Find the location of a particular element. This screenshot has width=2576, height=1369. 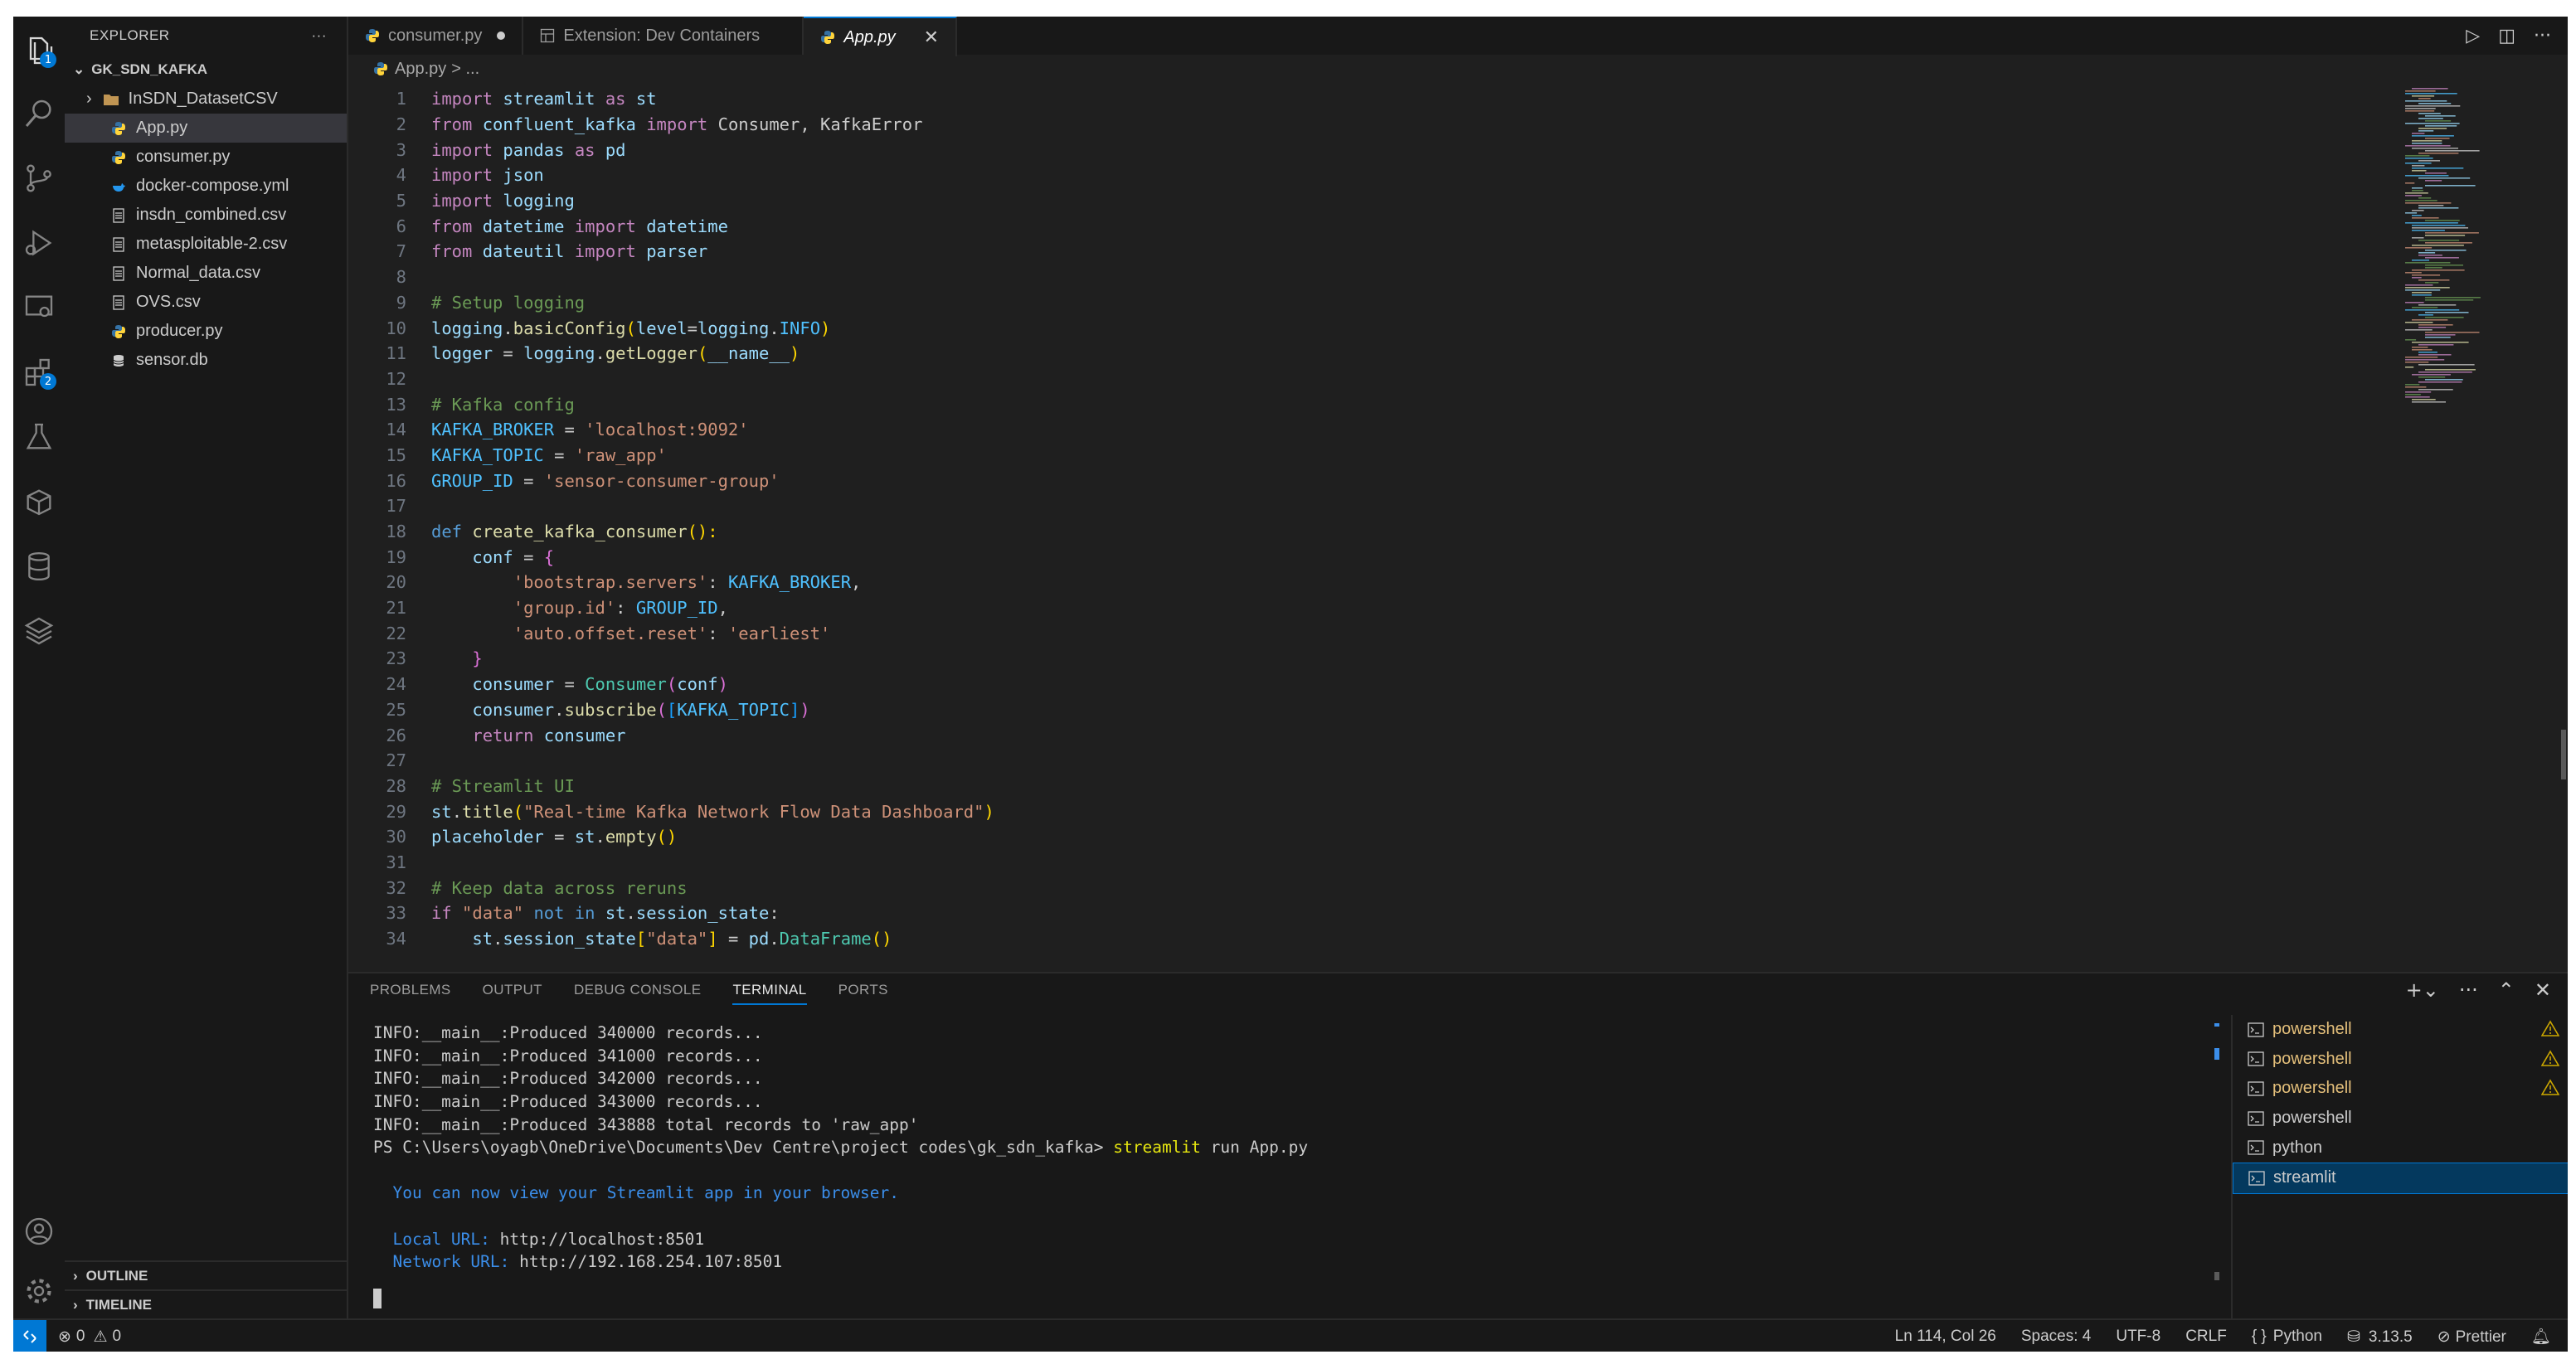

explorer-more-actions: ··· is located at coordinates (320, 35).